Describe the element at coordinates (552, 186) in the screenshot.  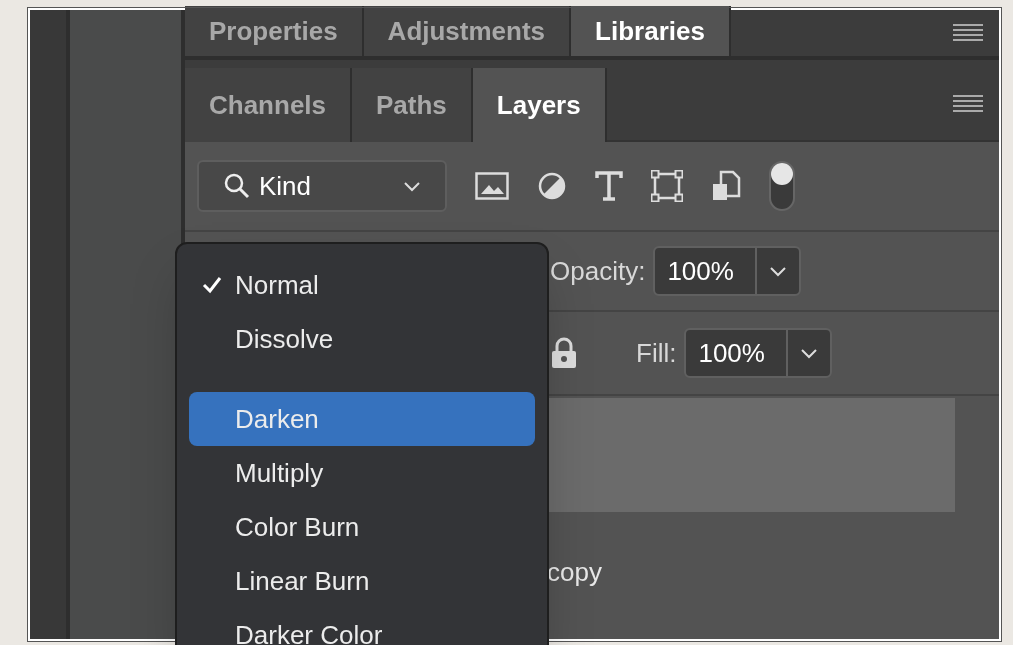
I see `half-circle-icon` at that location.